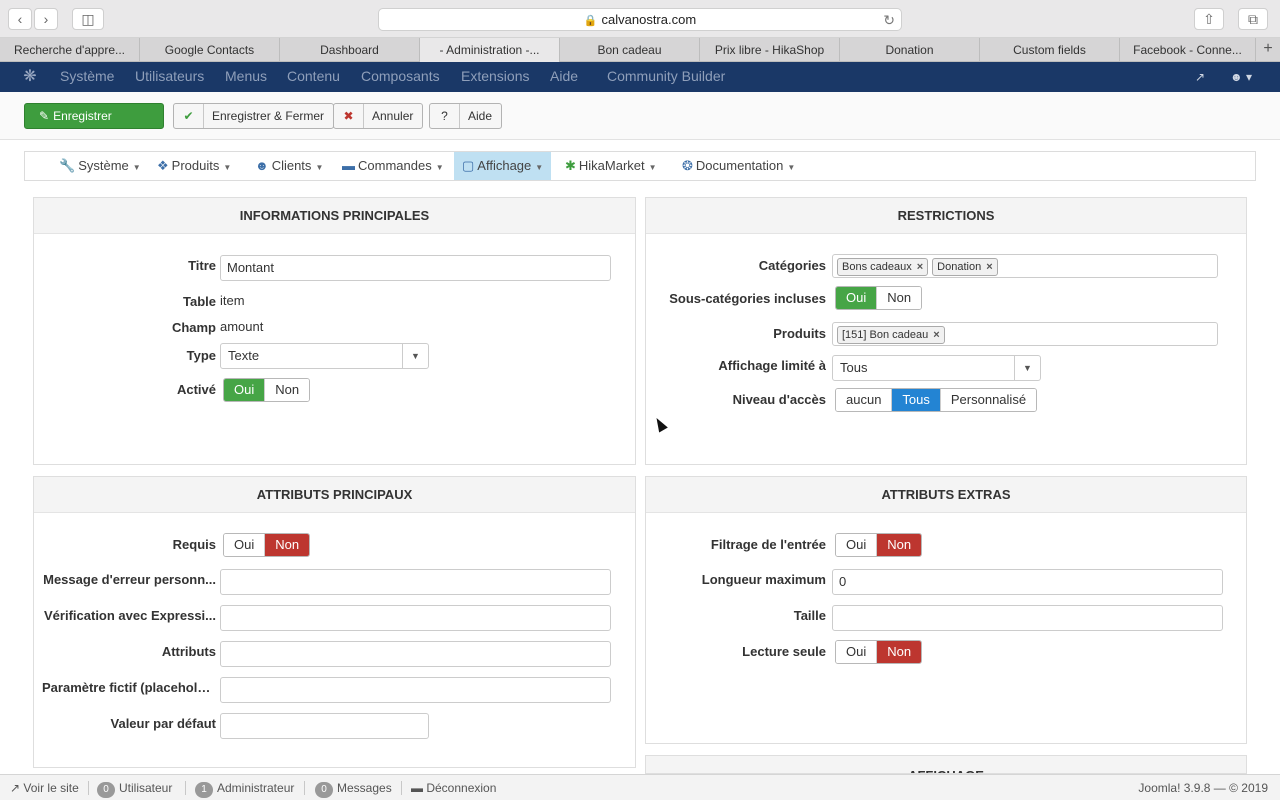 This screenshot has height=800, width=1280. I want to click on readonly-toggle: Oui Non, so click(879, 652).